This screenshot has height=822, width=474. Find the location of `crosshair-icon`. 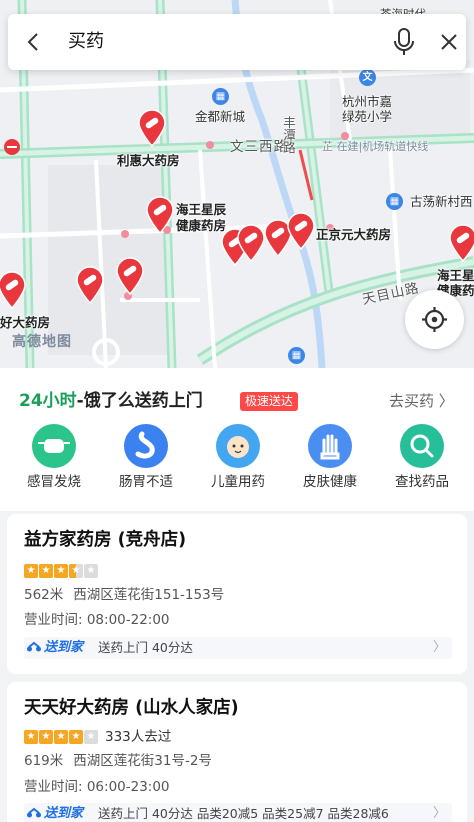

crosshair-icon is located at coordinates (434, 319).